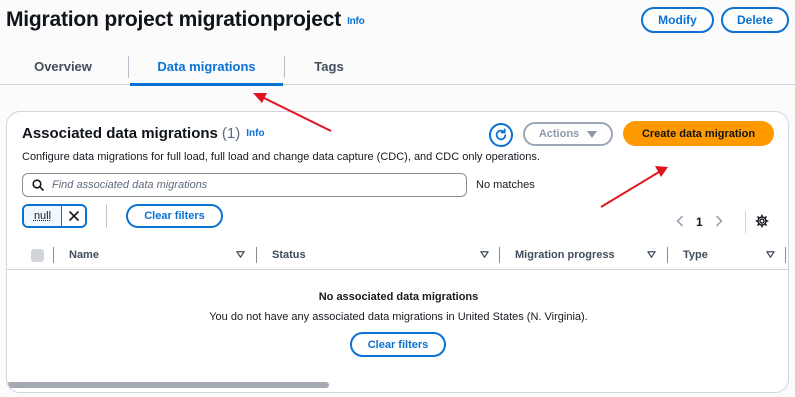 This screenshot has width=795, height=397. Describe the element at coordinates (398, 297) in the screenshot. I see `empty-state-title: No associated data migrations` at that location.